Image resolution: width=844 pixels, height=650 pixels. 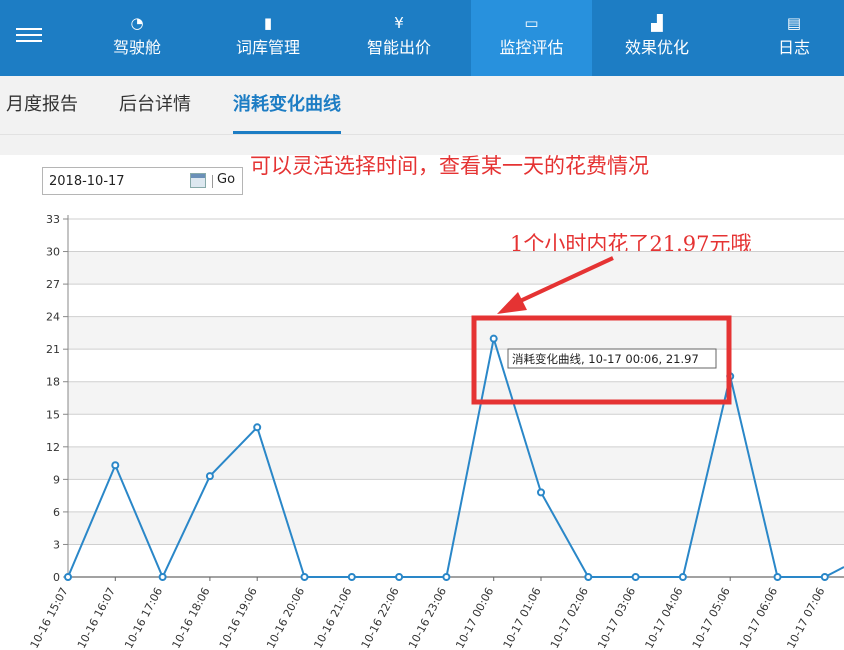 What do you see at coordinates (56, 512) in the screenshot?
I see `y-tick-label: 6` at bounding box center [56, 512].